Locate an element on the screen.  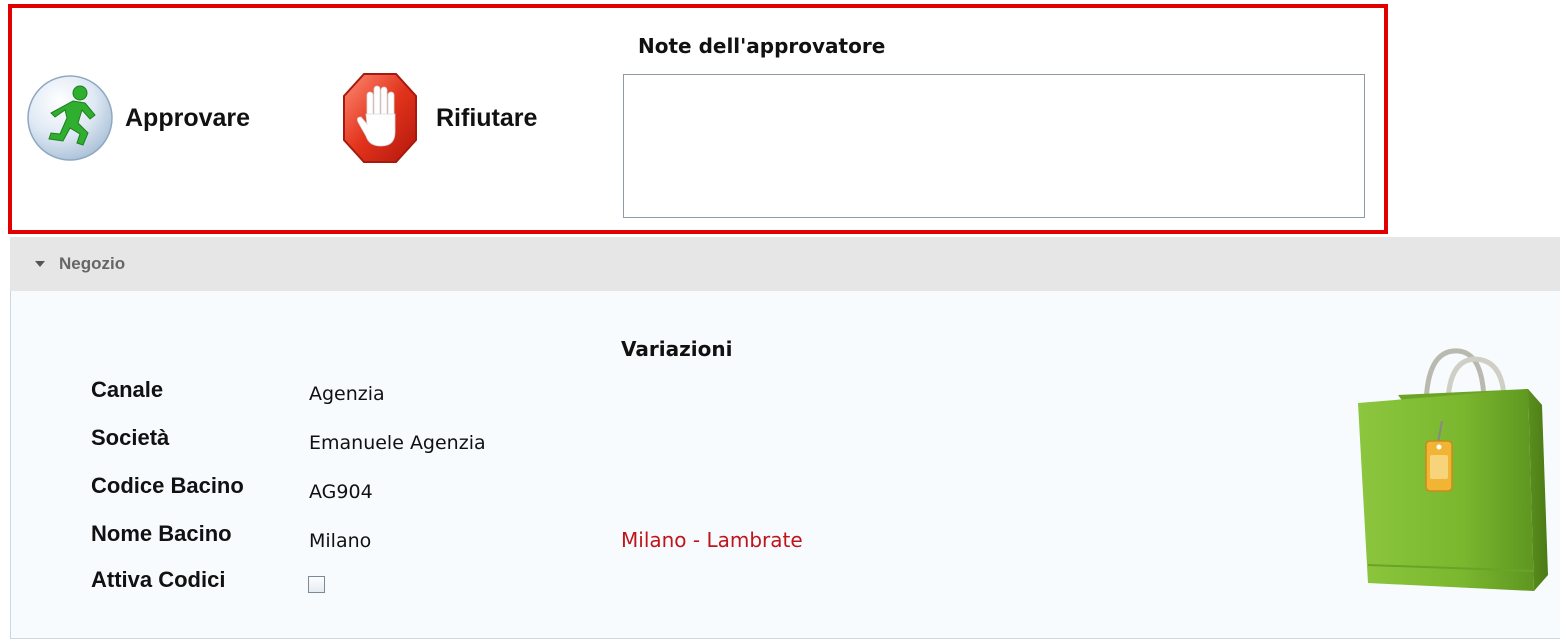
reject-label: Rifiutare is located at coordinates (487, 117).